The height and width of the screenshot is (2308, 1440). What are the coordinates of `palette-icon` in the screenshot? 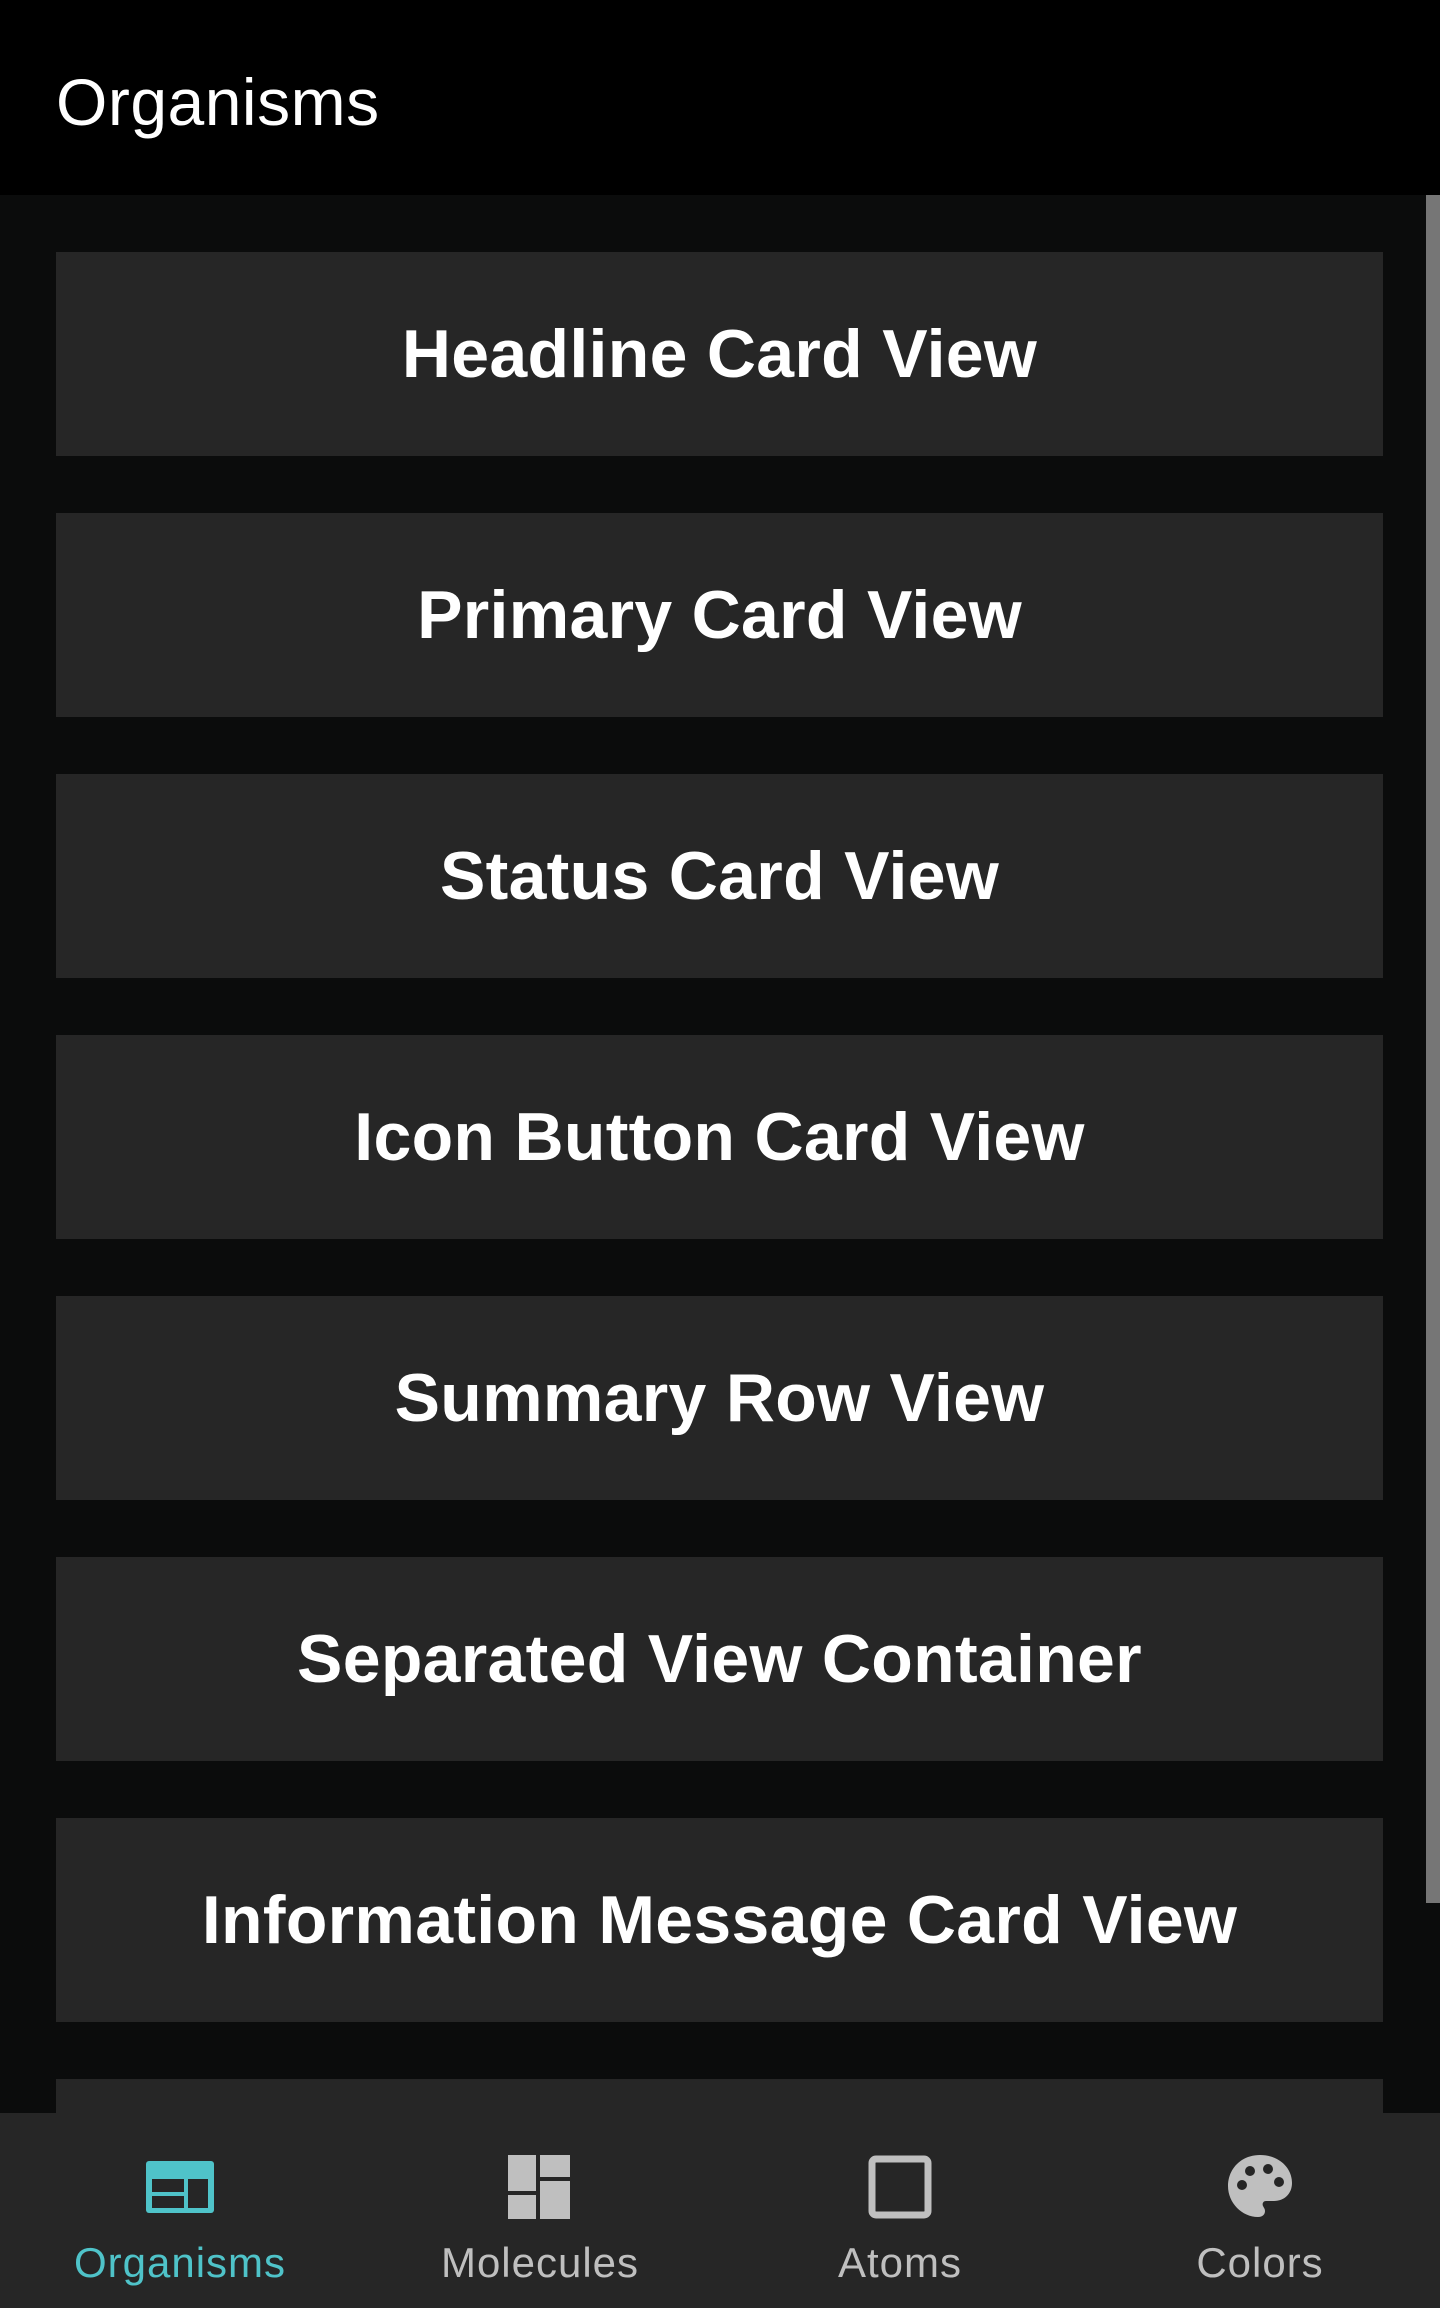 It's located at (1260, 2186).